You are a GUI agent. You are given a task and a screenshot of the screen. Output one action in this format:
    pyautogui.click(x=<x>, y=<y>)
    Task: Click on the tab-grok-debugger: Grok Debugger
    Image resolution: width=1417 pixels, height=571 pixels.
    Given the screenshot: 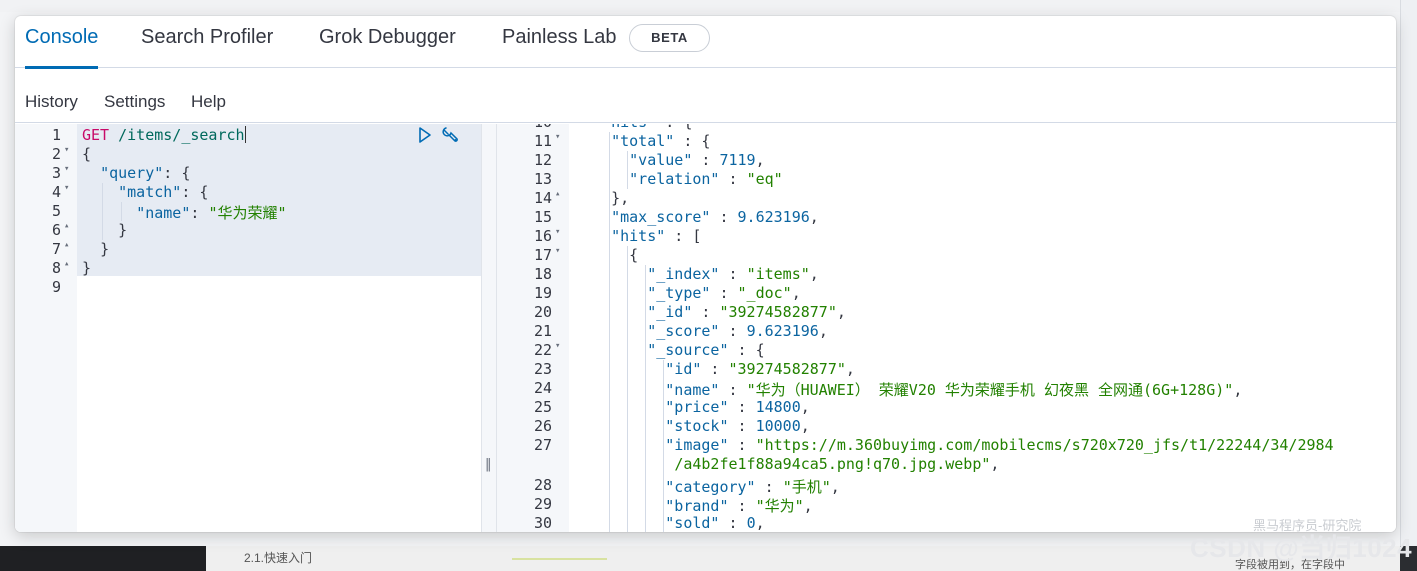 What is the action you would take?
    pyautogui.click(x=387, y=42)
    